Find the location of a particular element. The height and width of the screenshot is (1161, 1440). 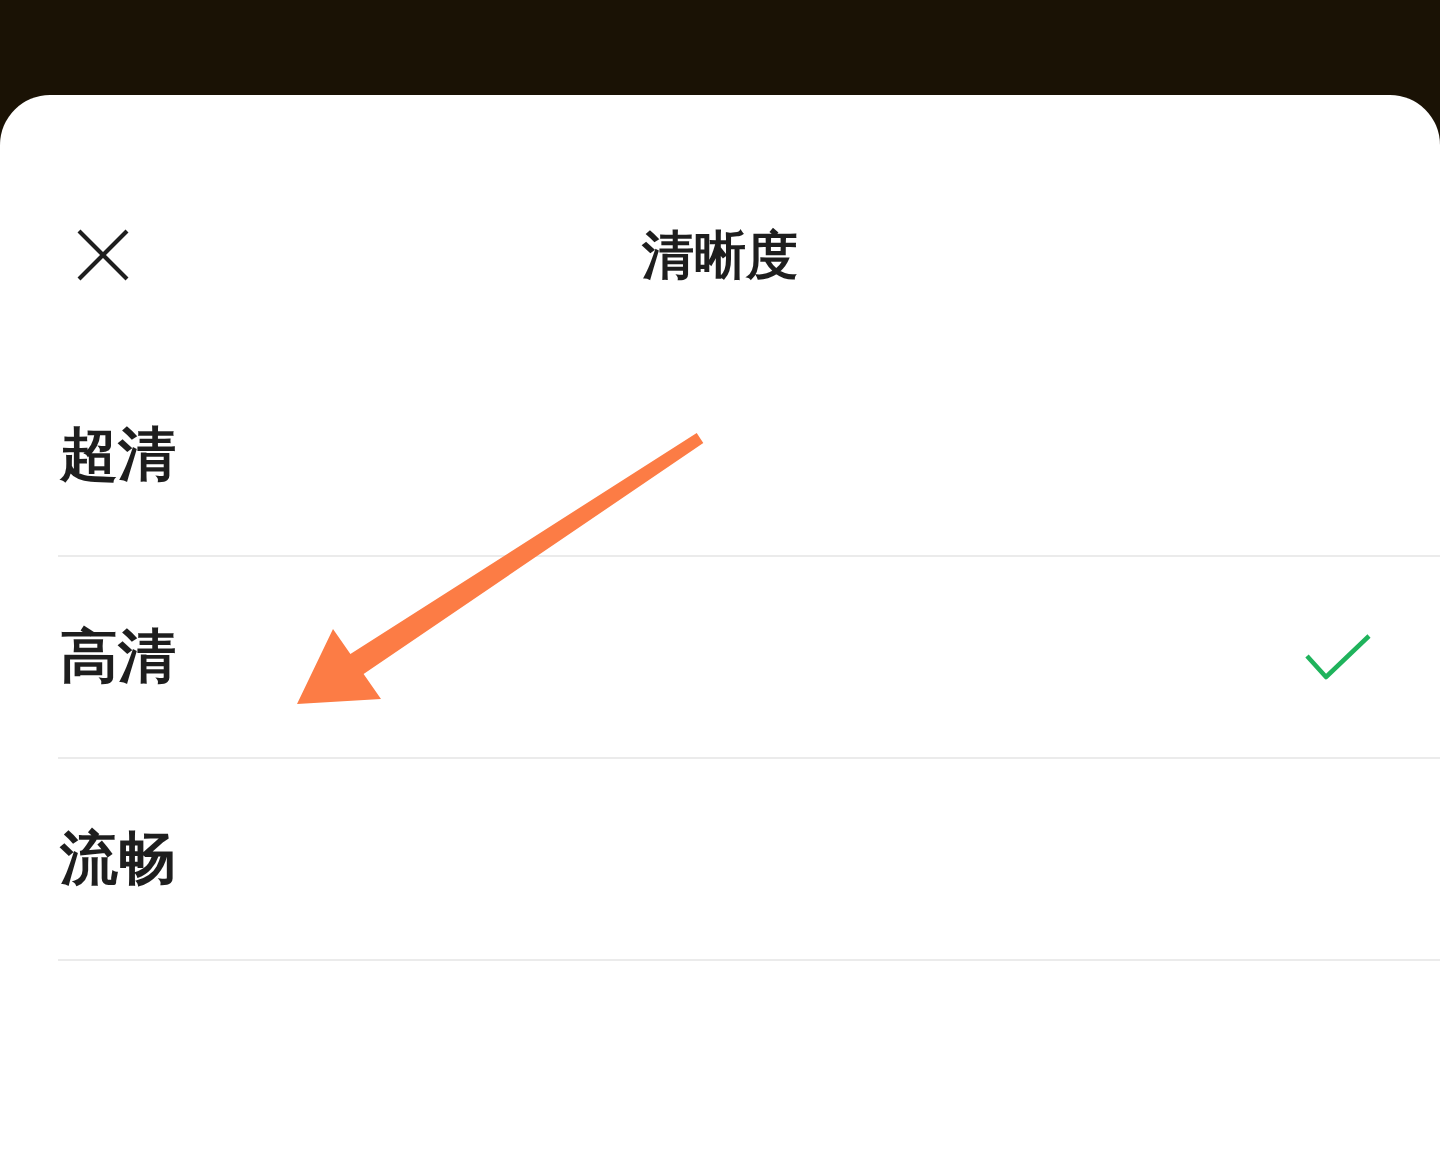

close-button is located at coordinates (103, 255).